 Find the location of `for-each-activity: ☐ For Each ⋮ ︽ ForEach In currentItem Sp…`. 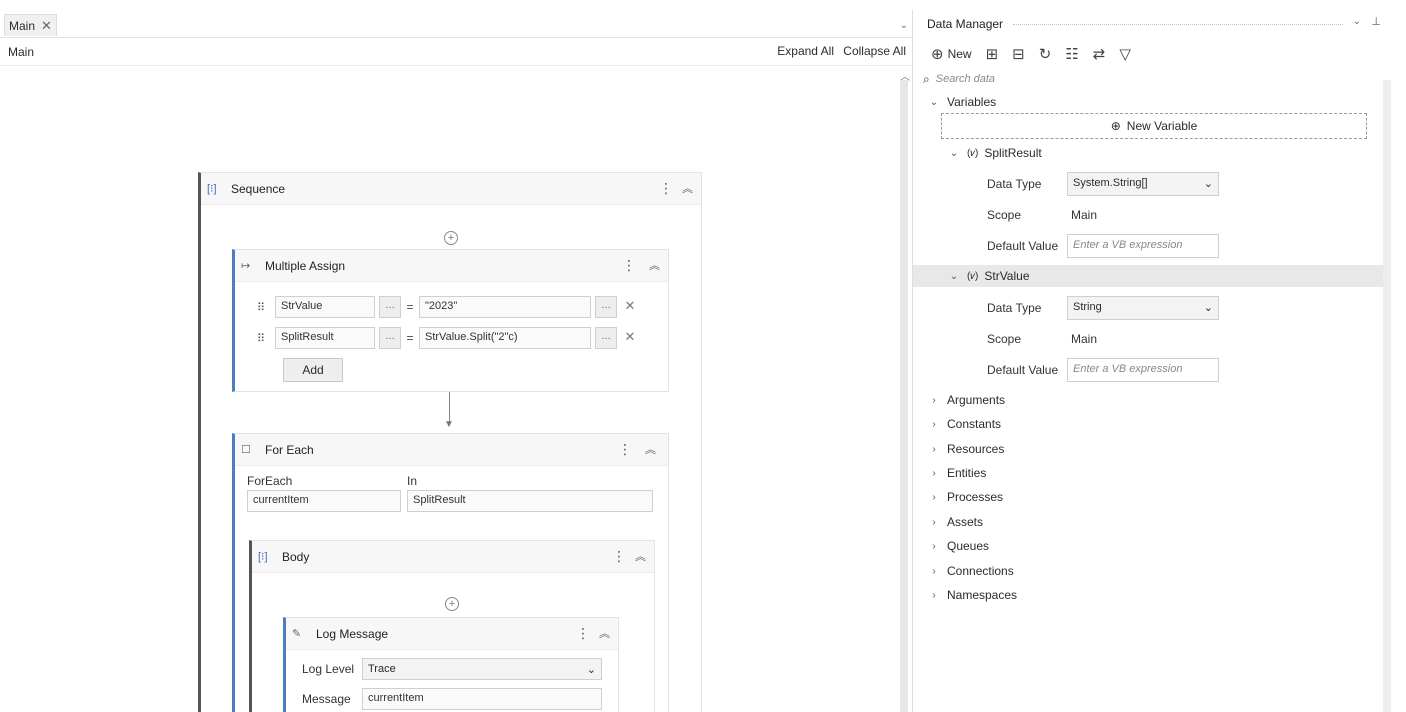

for-each-activity: ☐ For Each ⋮ ︽ ForEach In currentItem Sp… is located at coordinates (450, 572).